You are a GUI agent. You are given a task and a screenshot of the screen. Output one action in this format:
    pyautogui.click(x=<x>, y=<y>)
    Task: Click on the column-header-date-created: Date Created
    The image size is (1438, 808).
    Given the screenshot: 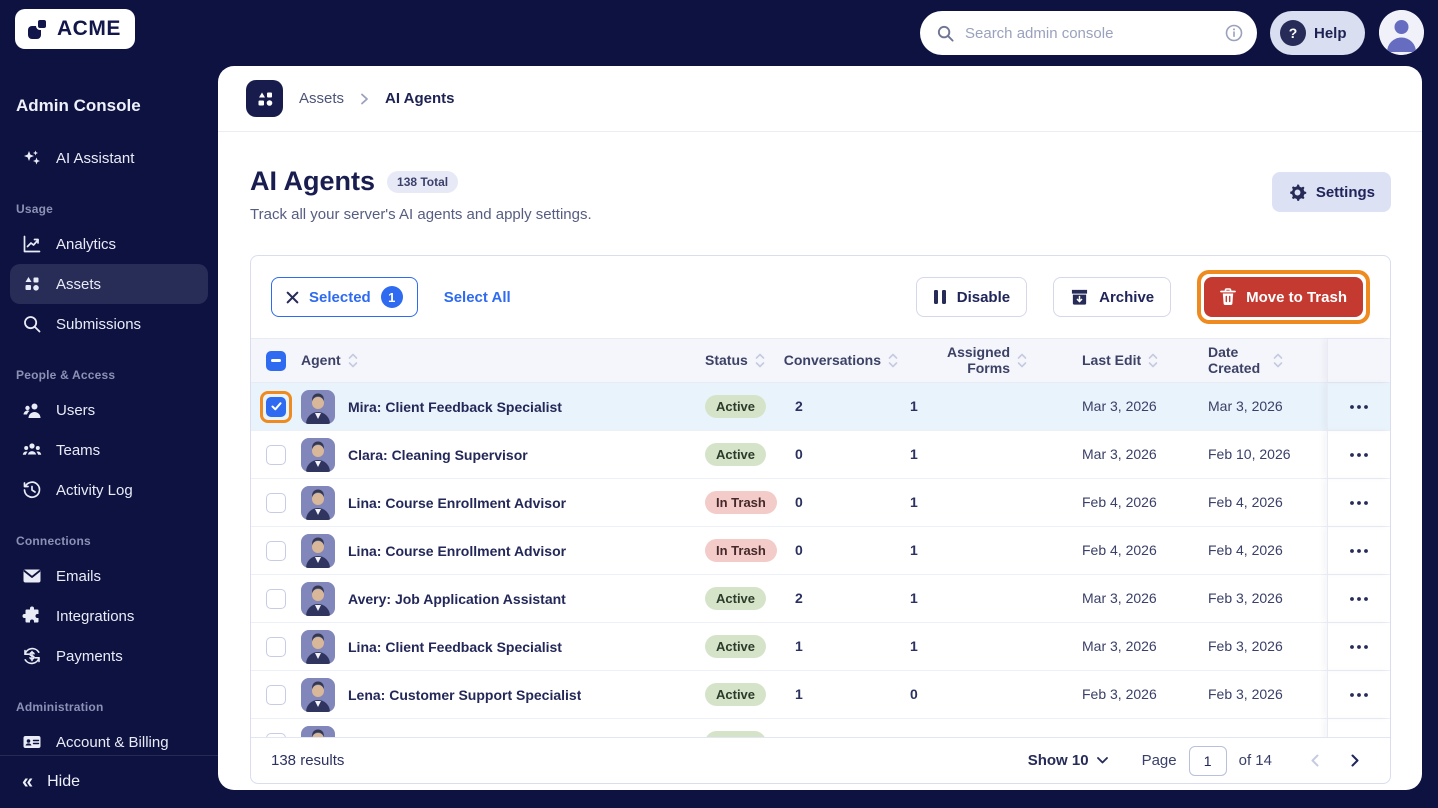 What is the action you would take?
    pyautogui.click(x=1259, y=360)
    